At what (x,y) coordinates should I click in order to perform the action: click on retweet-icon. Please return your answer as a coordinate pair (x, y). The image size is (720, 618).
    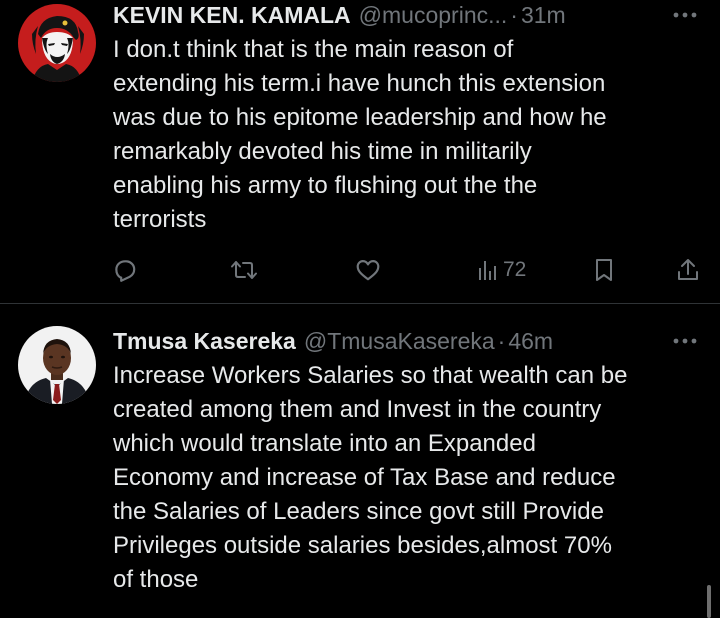
    Looking at the image, I should click on (244, 270).